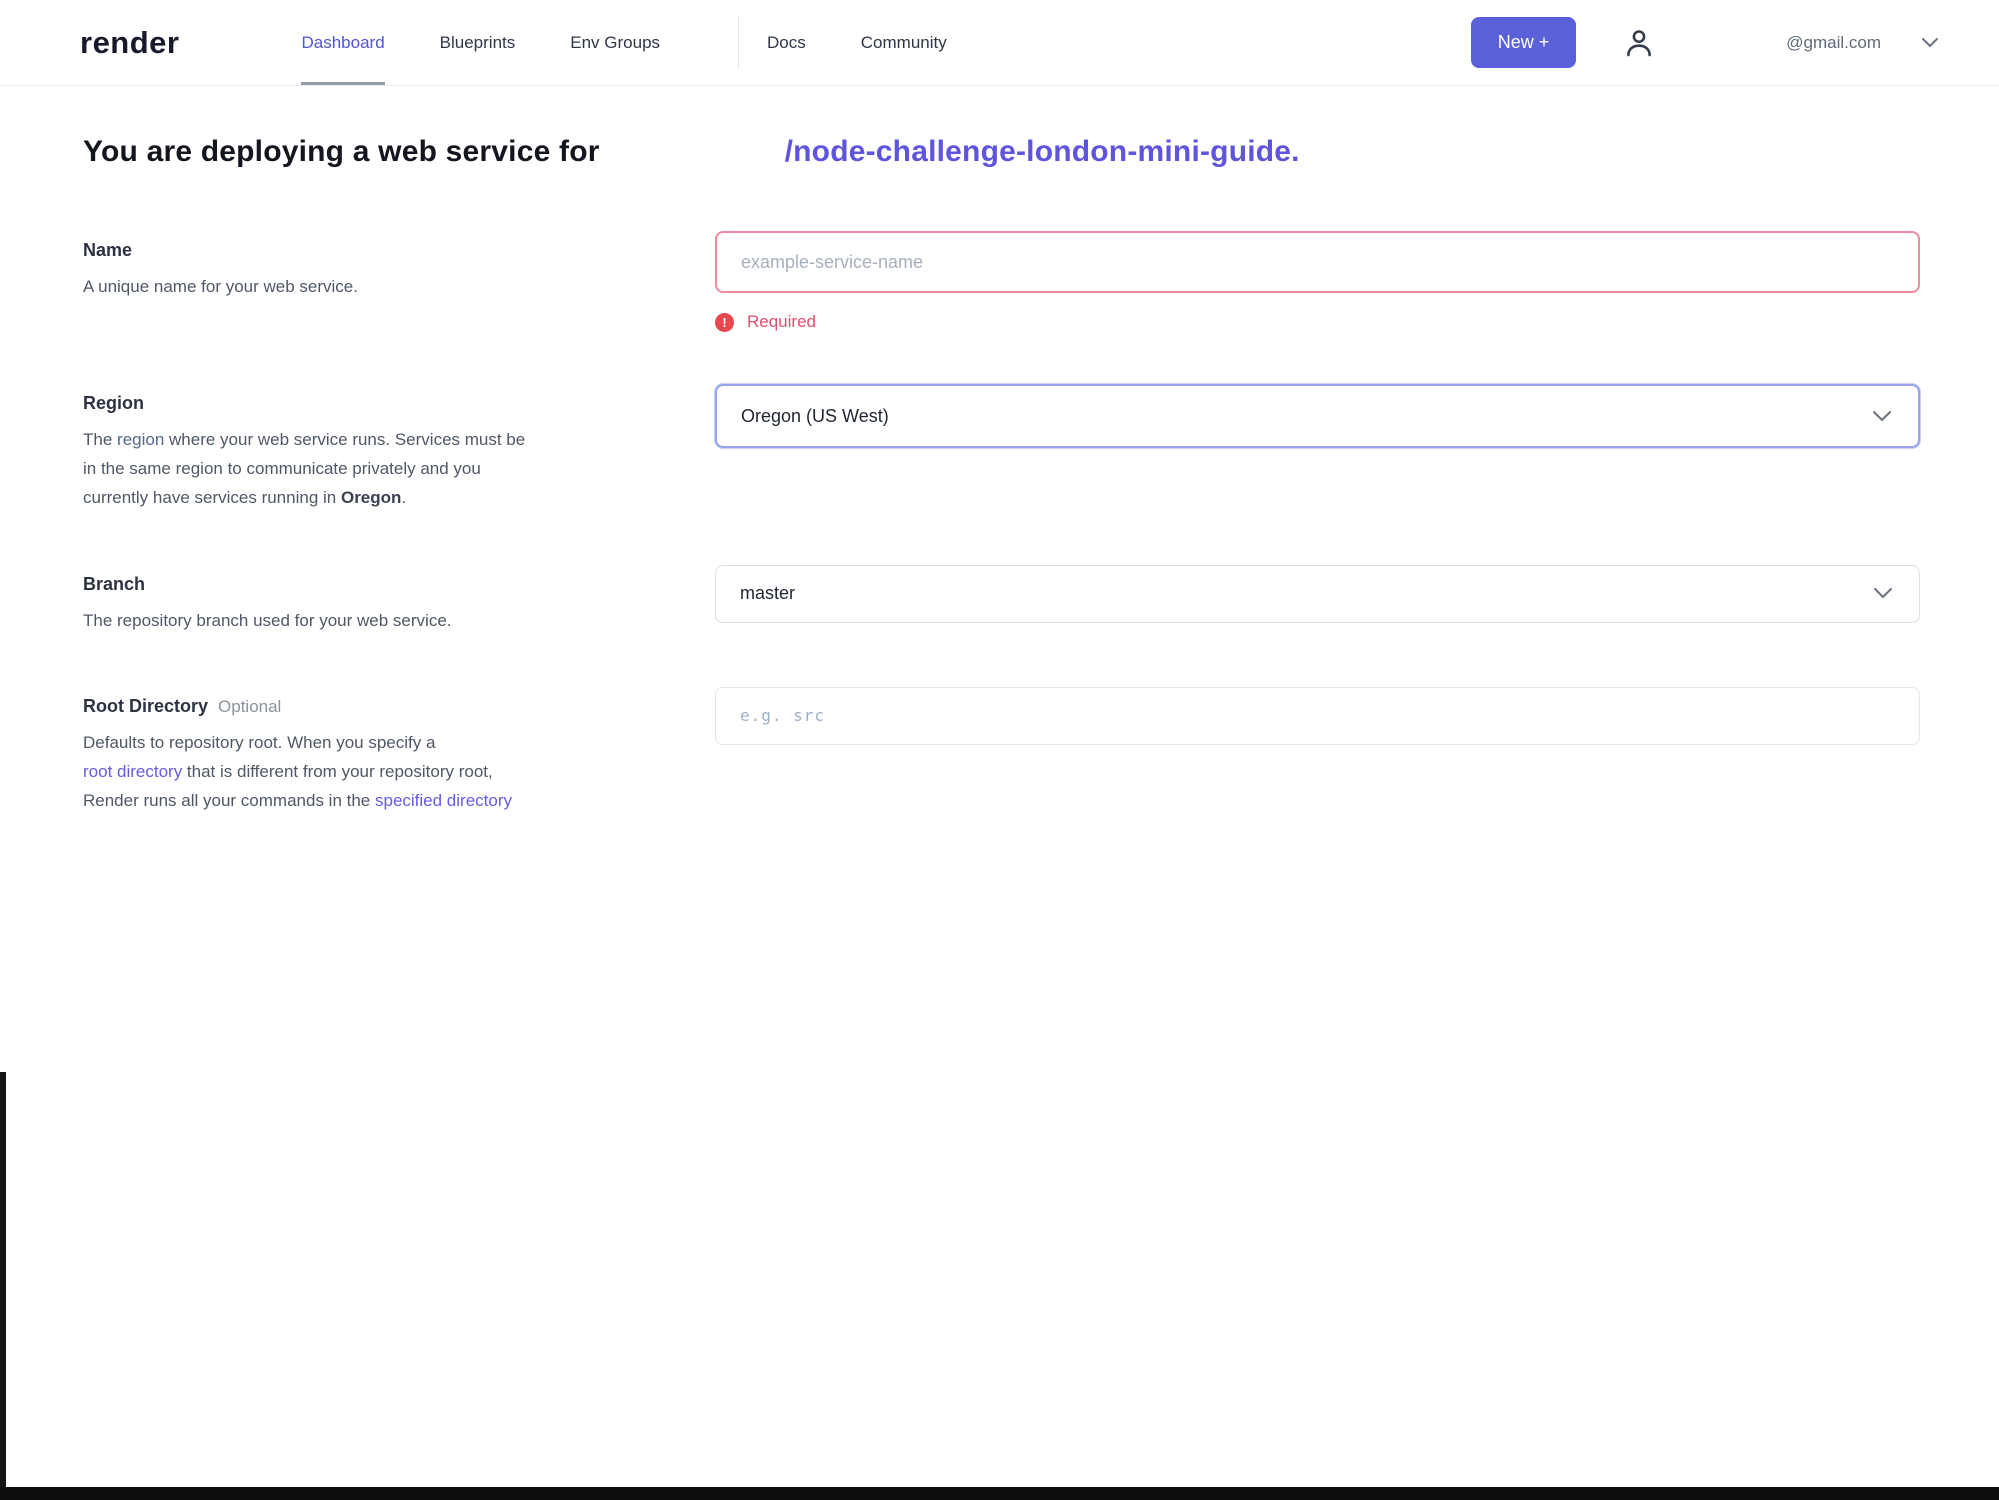  I want to click on account-email: @gmail.com, so click(1833, 42).